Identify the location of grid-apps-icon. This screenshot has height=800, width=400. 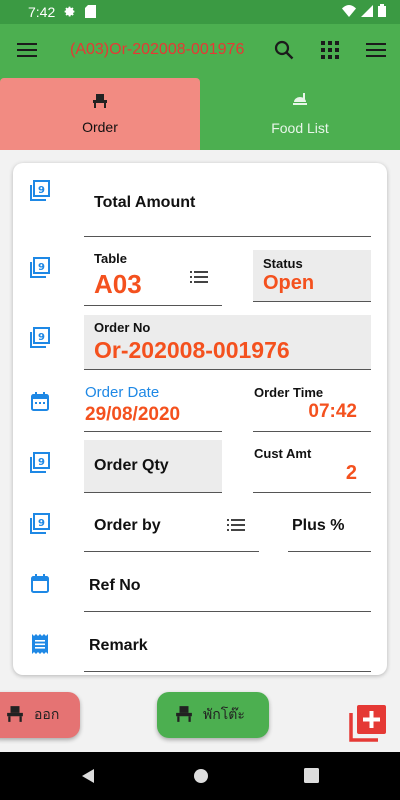
(330, 50).